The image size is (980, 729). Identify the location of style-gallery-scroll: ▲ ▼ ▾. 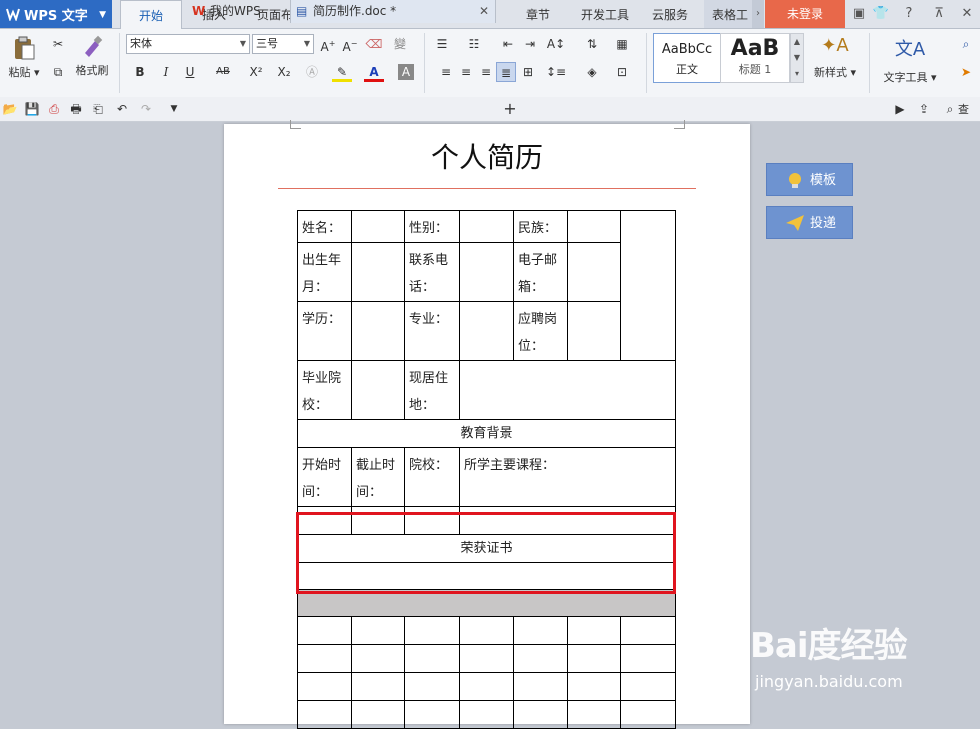
(797, 58).